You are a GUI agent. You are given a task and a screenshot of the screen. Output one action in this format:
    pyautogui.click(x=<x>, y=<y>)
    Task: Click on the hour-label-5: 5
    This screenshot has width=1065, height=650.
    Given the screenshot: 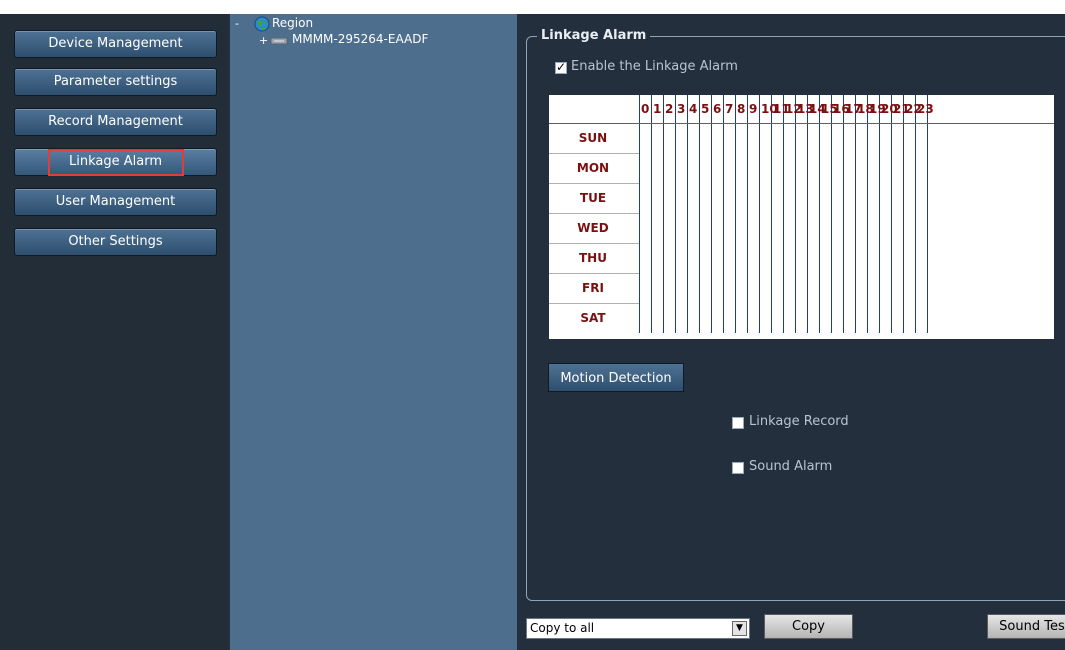 What is the action you would take?
    pyautogui.click(x=705, y=109)
    